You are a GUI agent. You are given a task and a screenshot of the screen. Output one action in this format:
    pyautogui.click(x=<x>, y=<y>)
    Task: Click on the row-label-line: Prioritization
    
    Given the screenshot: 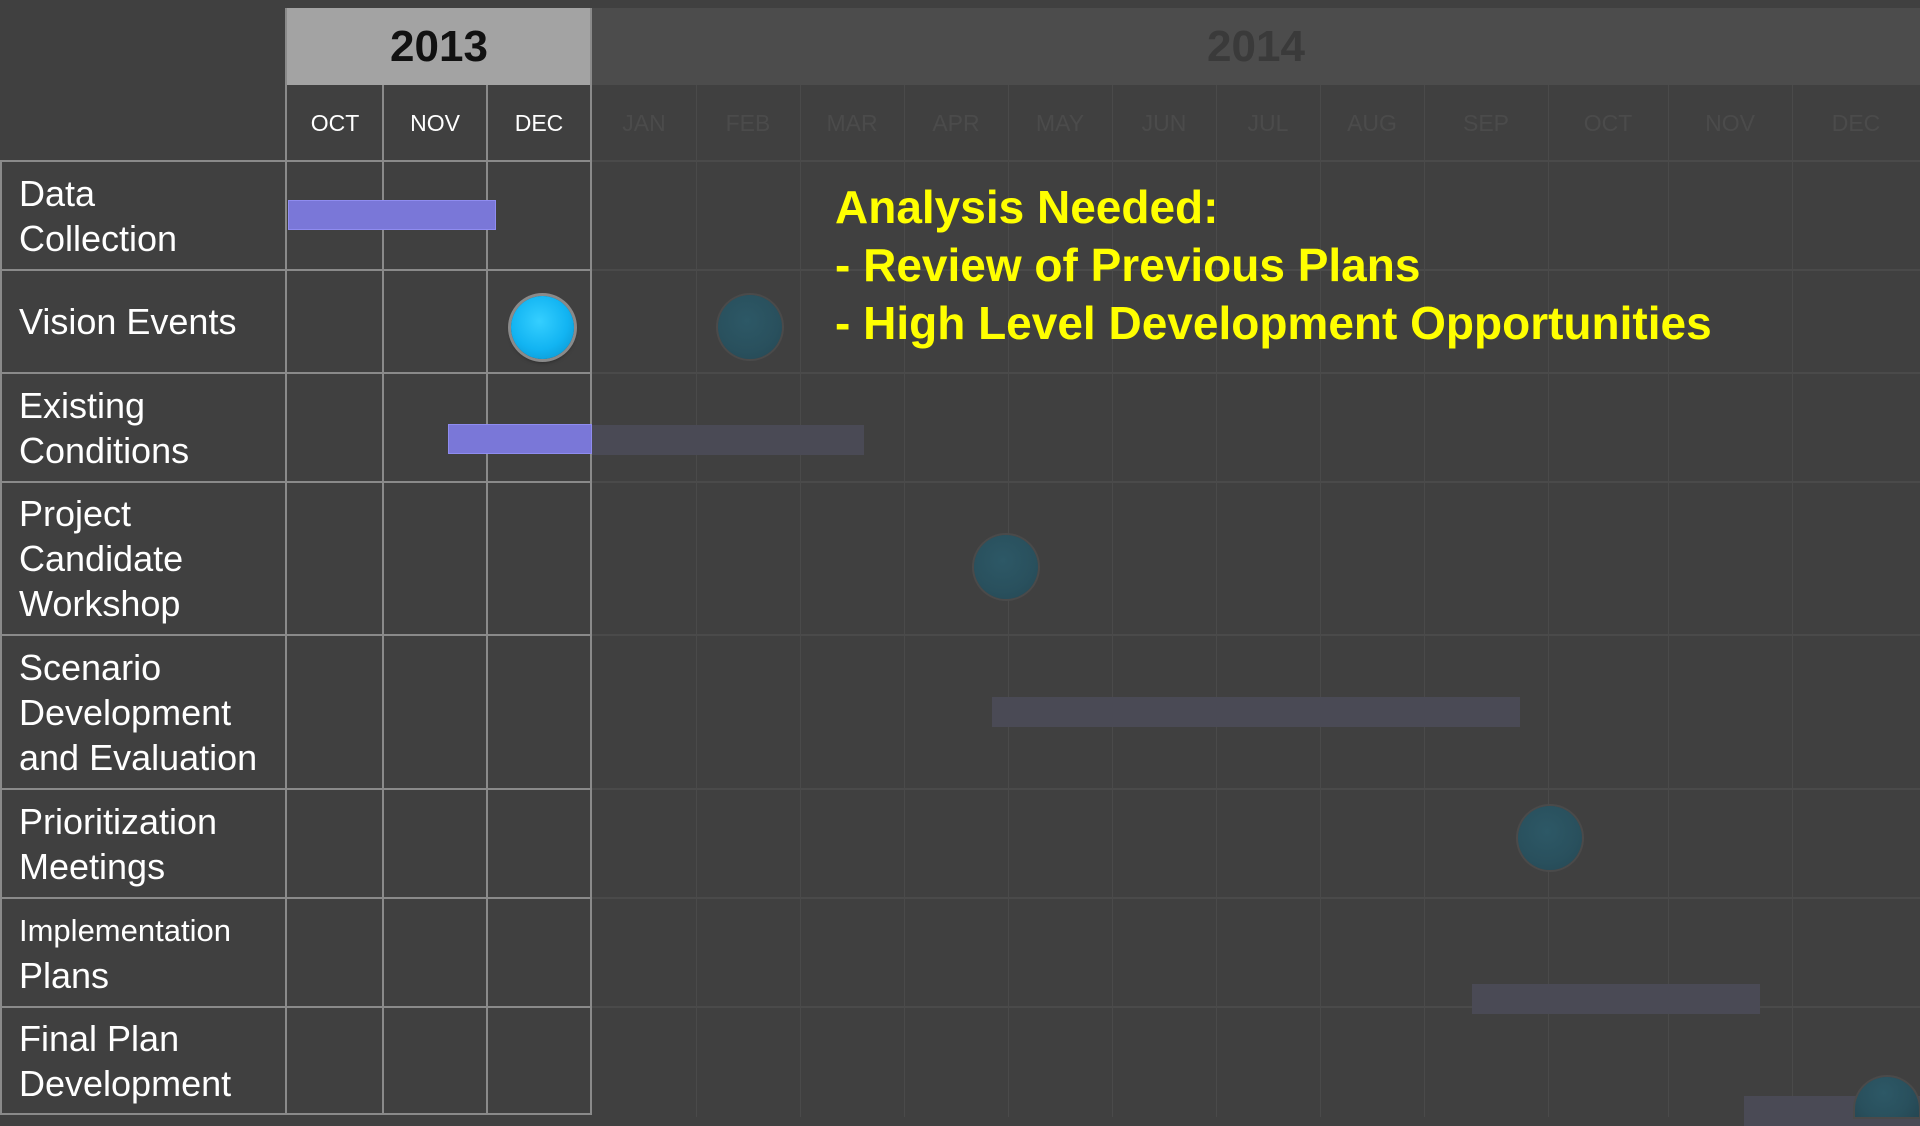 What is the action you would take?
    pyautogui.click(x=118, y=821)
    